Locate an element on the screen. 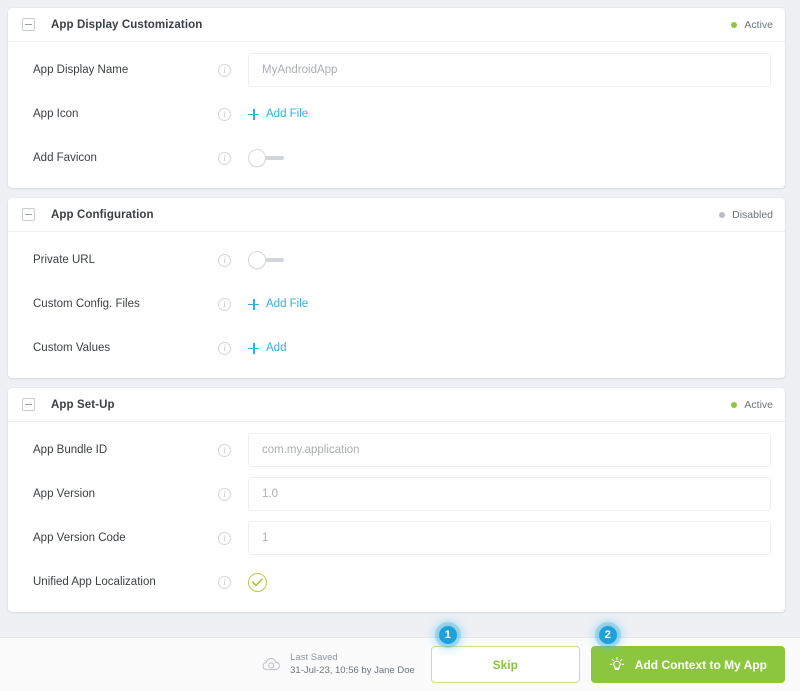 Image resolution: width=800 pixels, height=691 pixels. card-header: App Configuration Disabled is located at coordinates (396, 215).